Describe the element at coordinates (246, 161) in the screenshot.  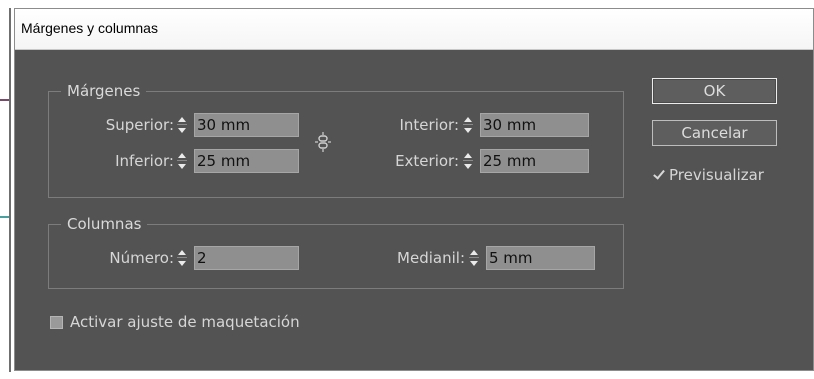
I see `bottom-margin-input: 25 mm` at that location.